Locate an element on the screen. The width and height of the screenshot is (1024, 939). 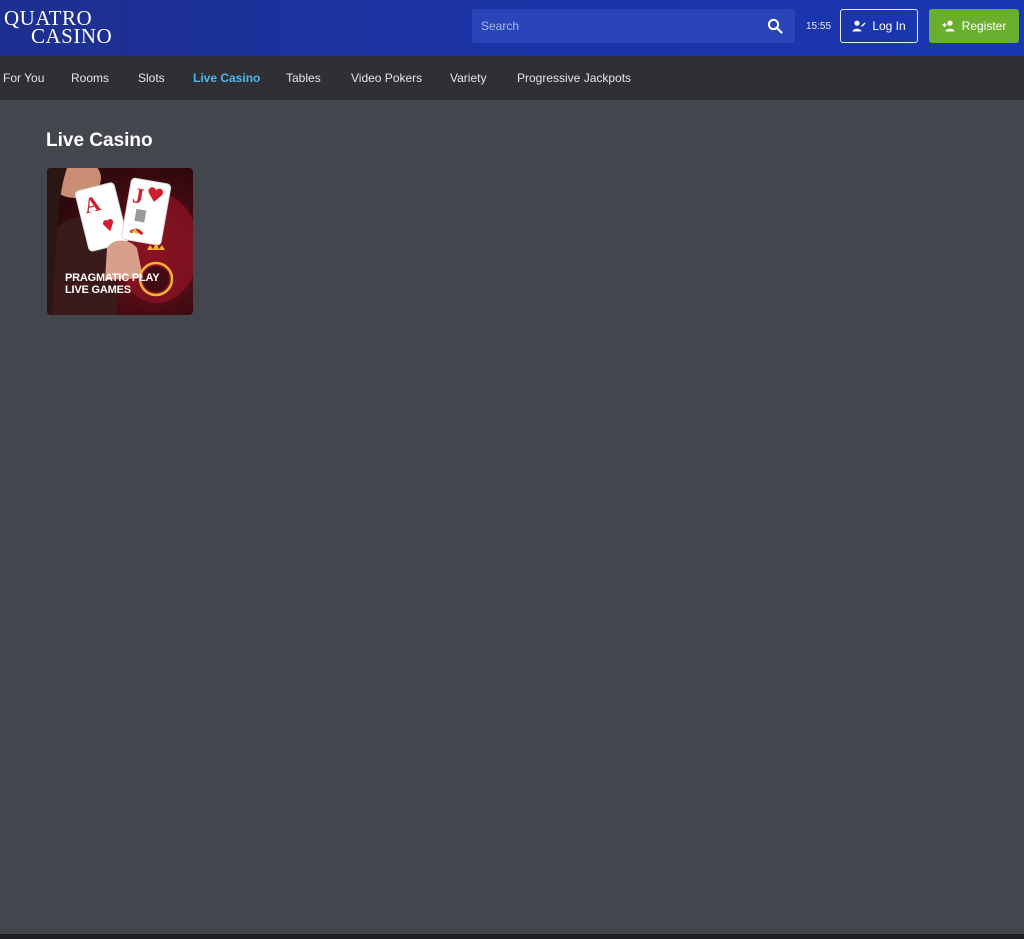
login-button: Log In is located at coordinates (879, 26).